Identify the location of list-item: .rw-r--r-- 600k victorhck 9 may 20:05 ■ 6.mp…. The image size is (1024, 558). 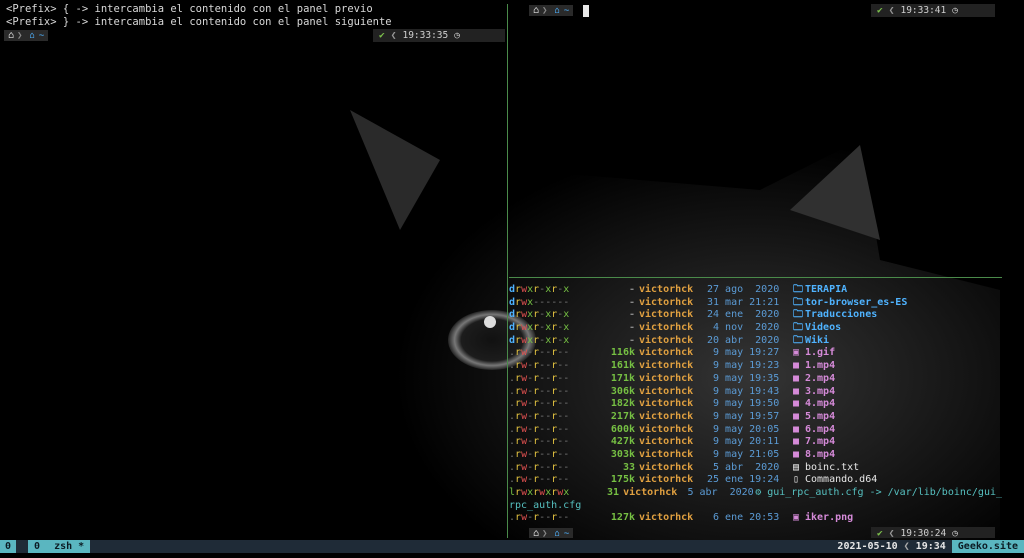
(755, 430).